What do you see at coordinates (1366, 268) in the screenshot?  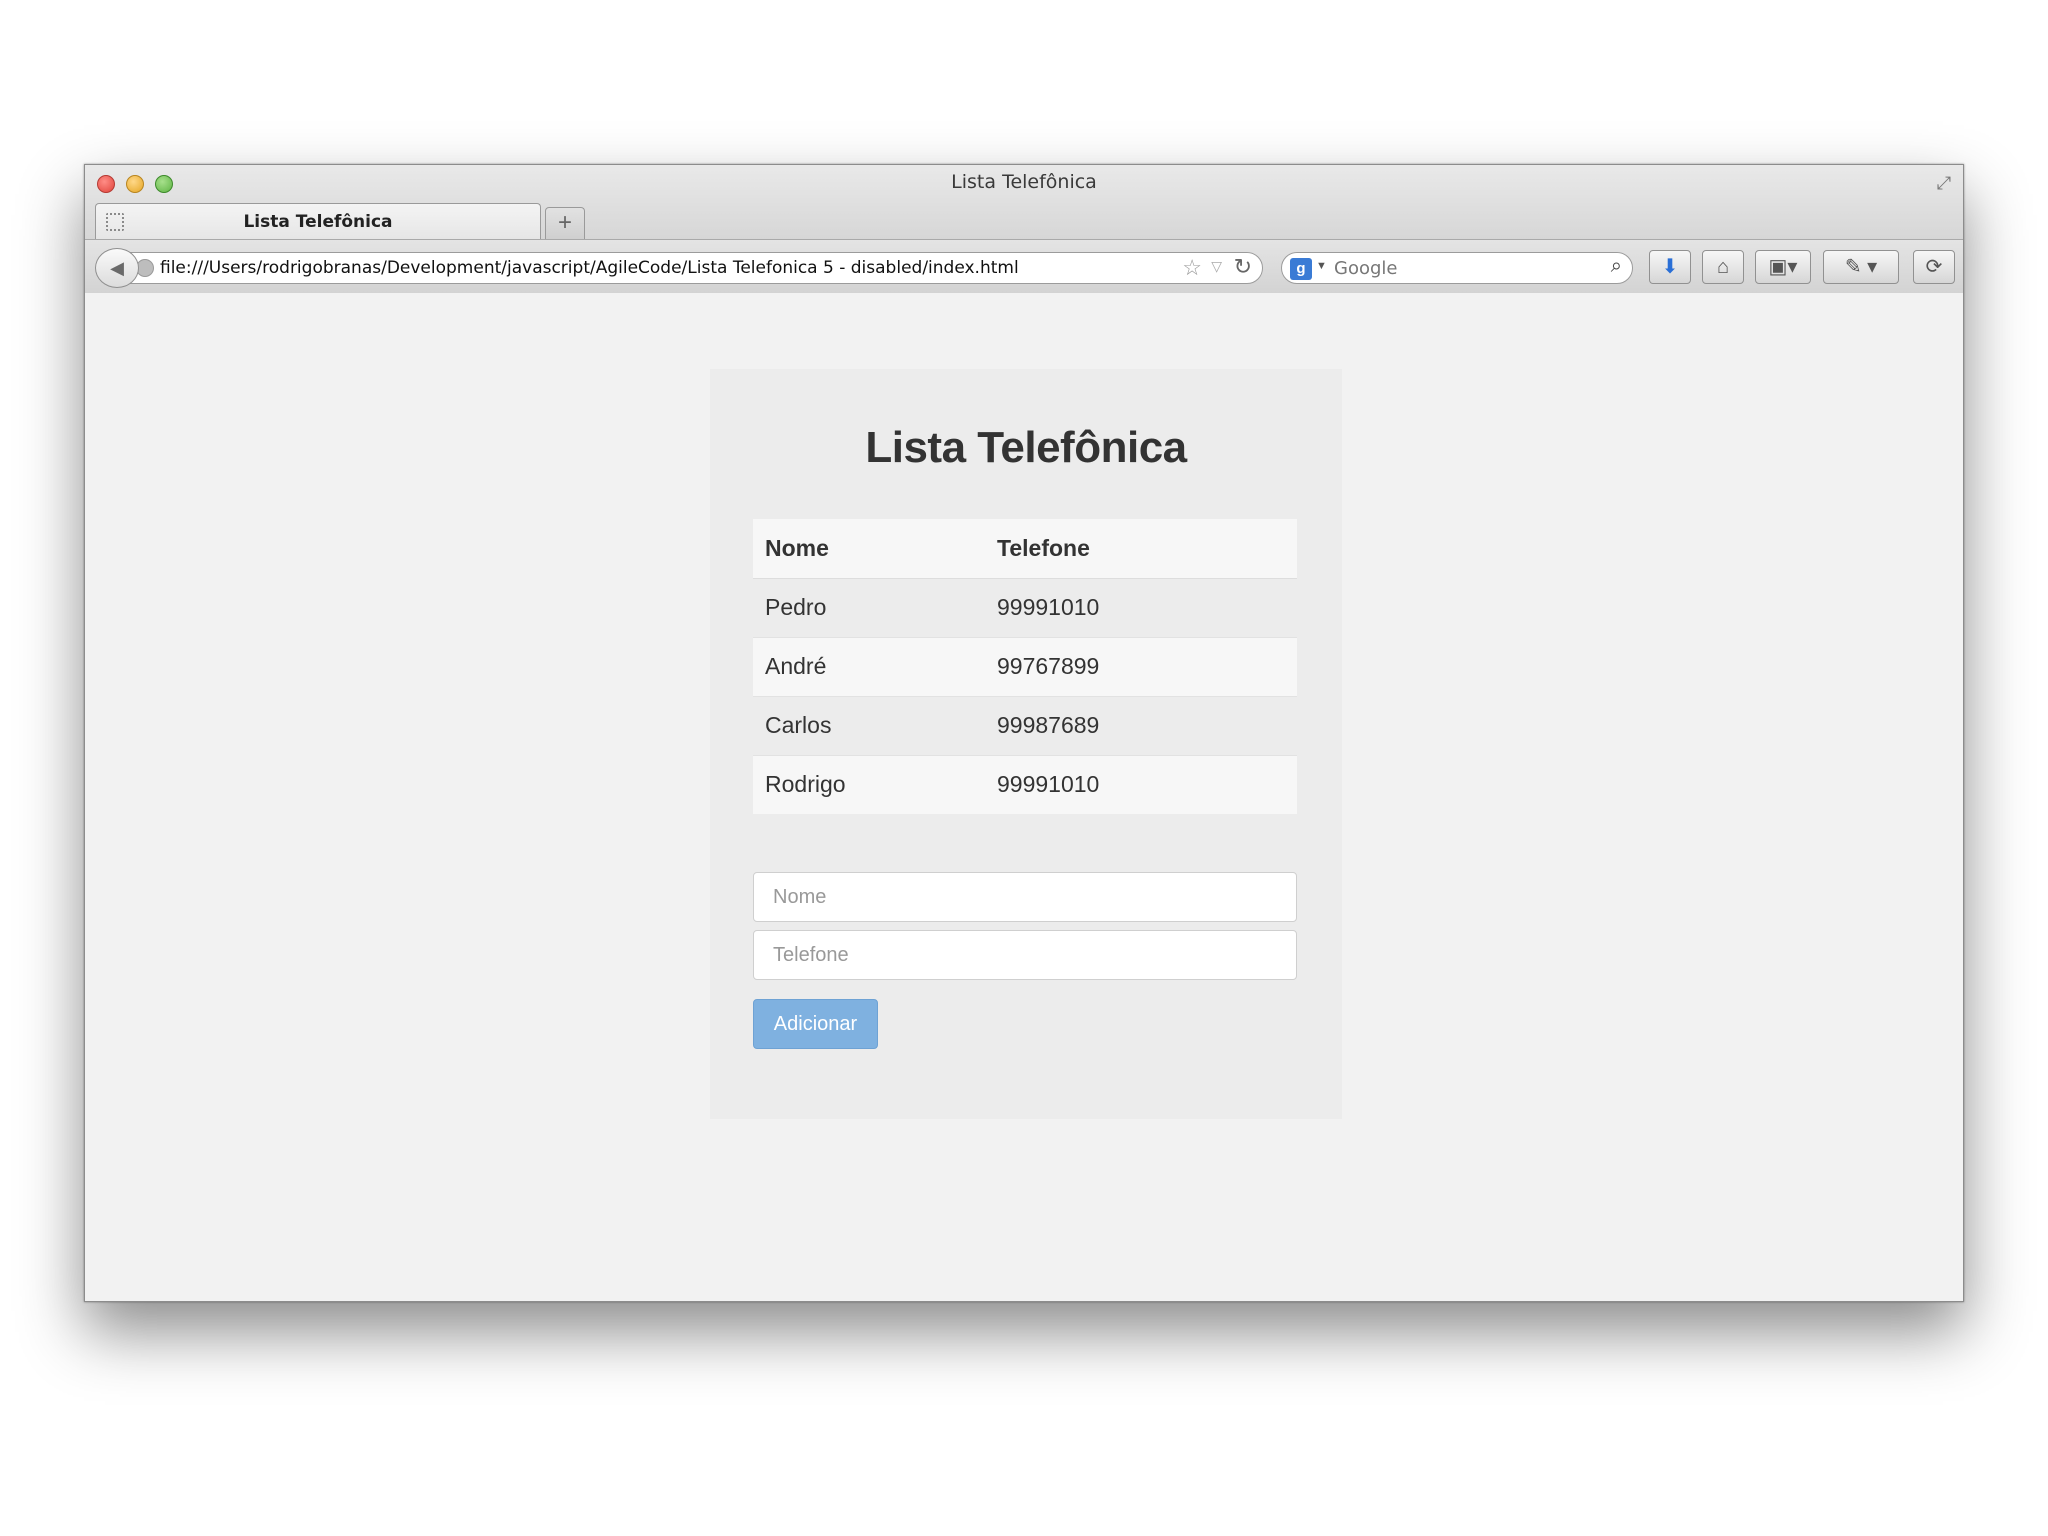 I see `search-placeholder: Google` at bounding box center [1366, 268].